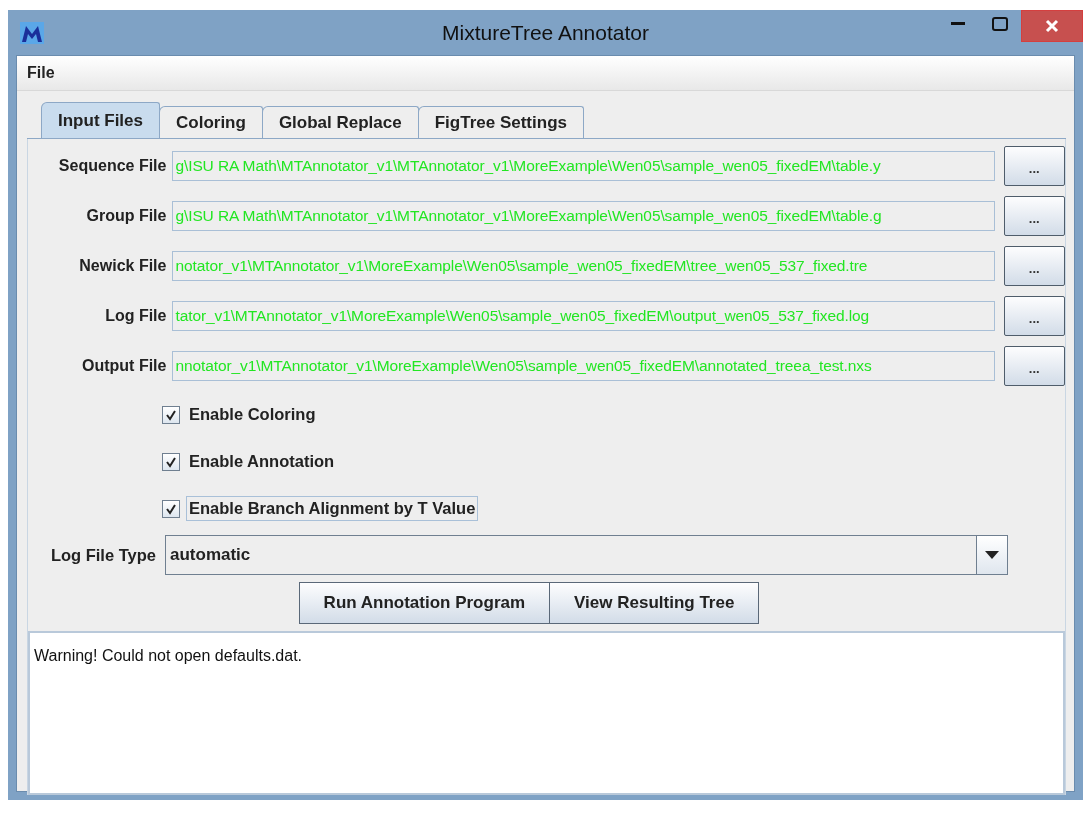 This screenshot has height=814, width=1083. I want to click on log-type-dropdown: automatic, so click(586, 555).